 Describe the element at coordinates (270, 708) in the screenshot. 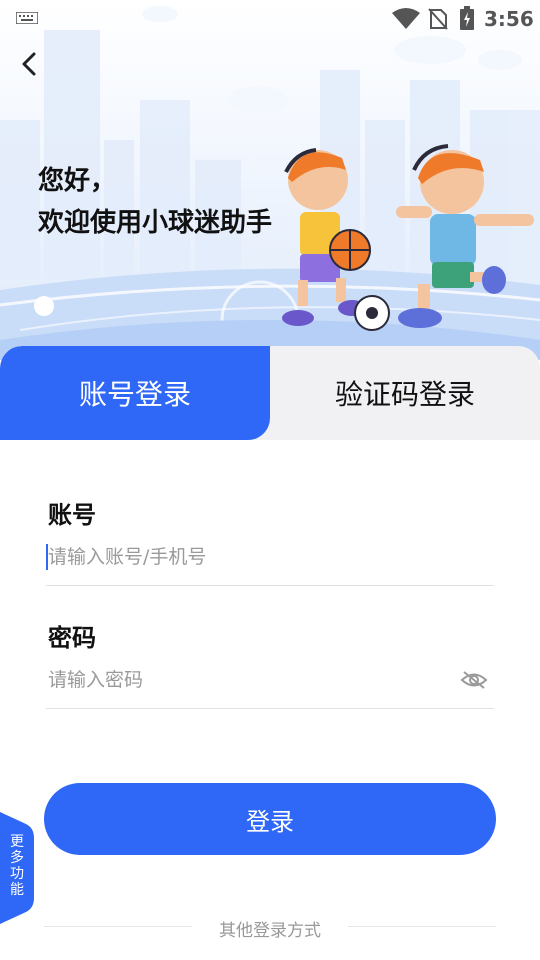

I see `password-divider` at that location.